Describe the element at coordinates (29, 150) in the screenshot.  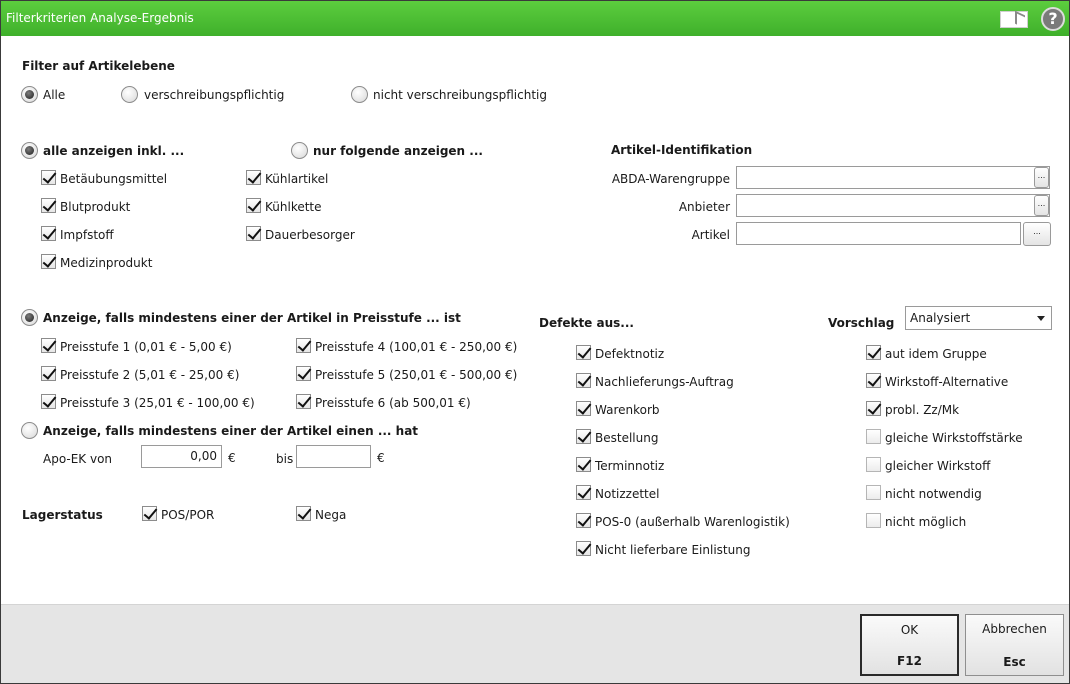
I see `radio-alle-anzeigen` at that location.